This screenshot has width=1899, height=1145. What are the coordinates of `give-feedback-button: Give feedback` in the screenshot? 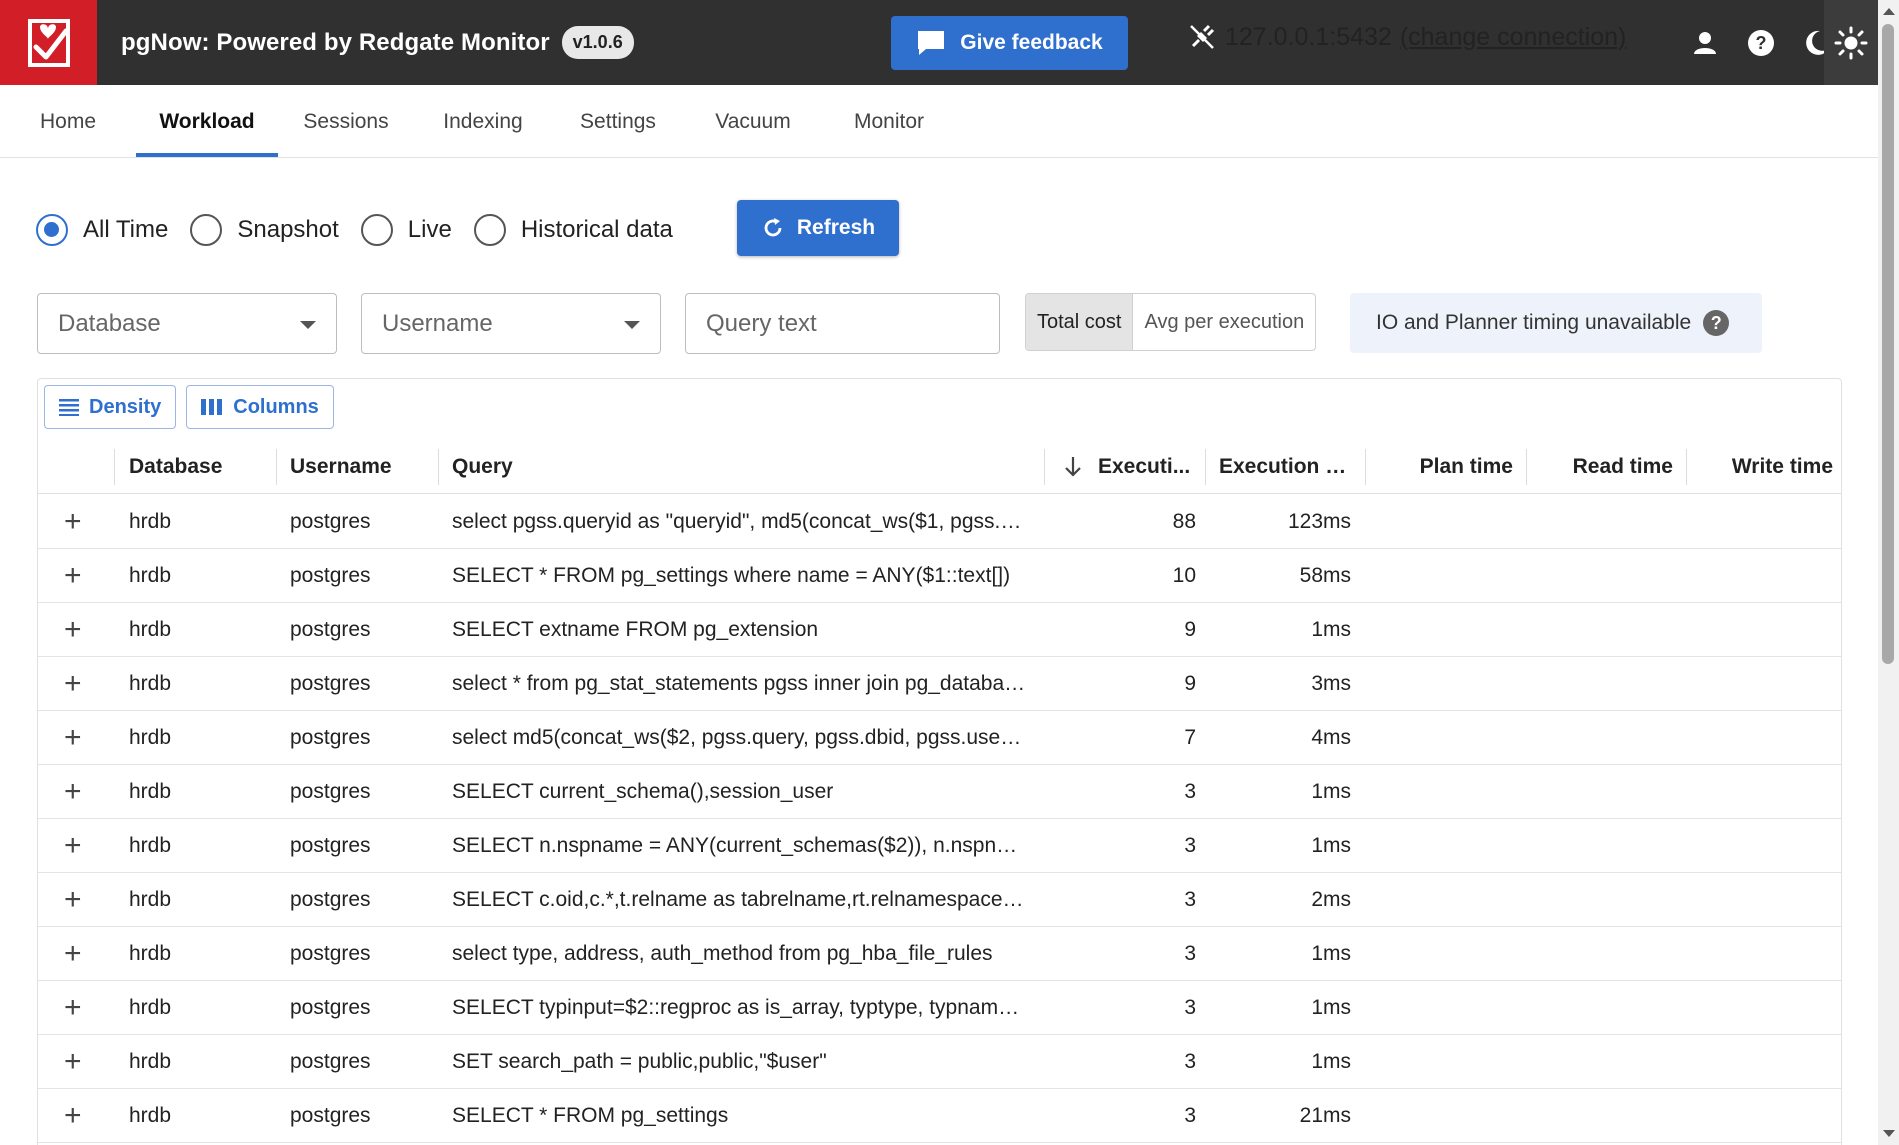 It's located at (1009, 43).